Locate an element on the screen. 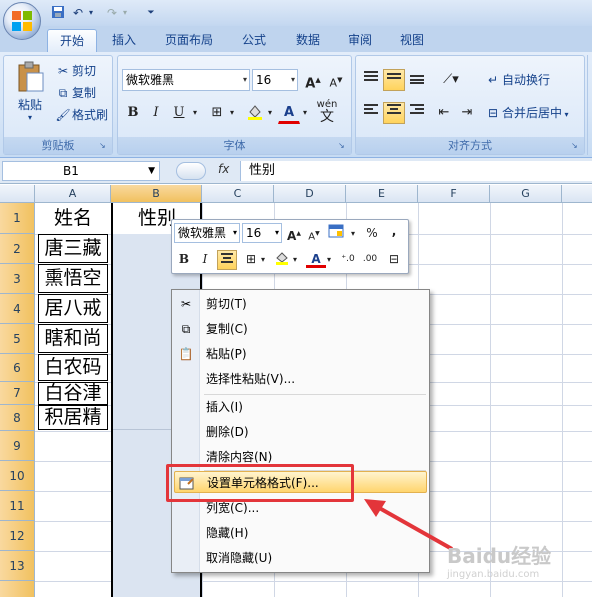 The width and height of the screenshot is (592, 597). column-header-a: A is located at coordinates (73, 194).